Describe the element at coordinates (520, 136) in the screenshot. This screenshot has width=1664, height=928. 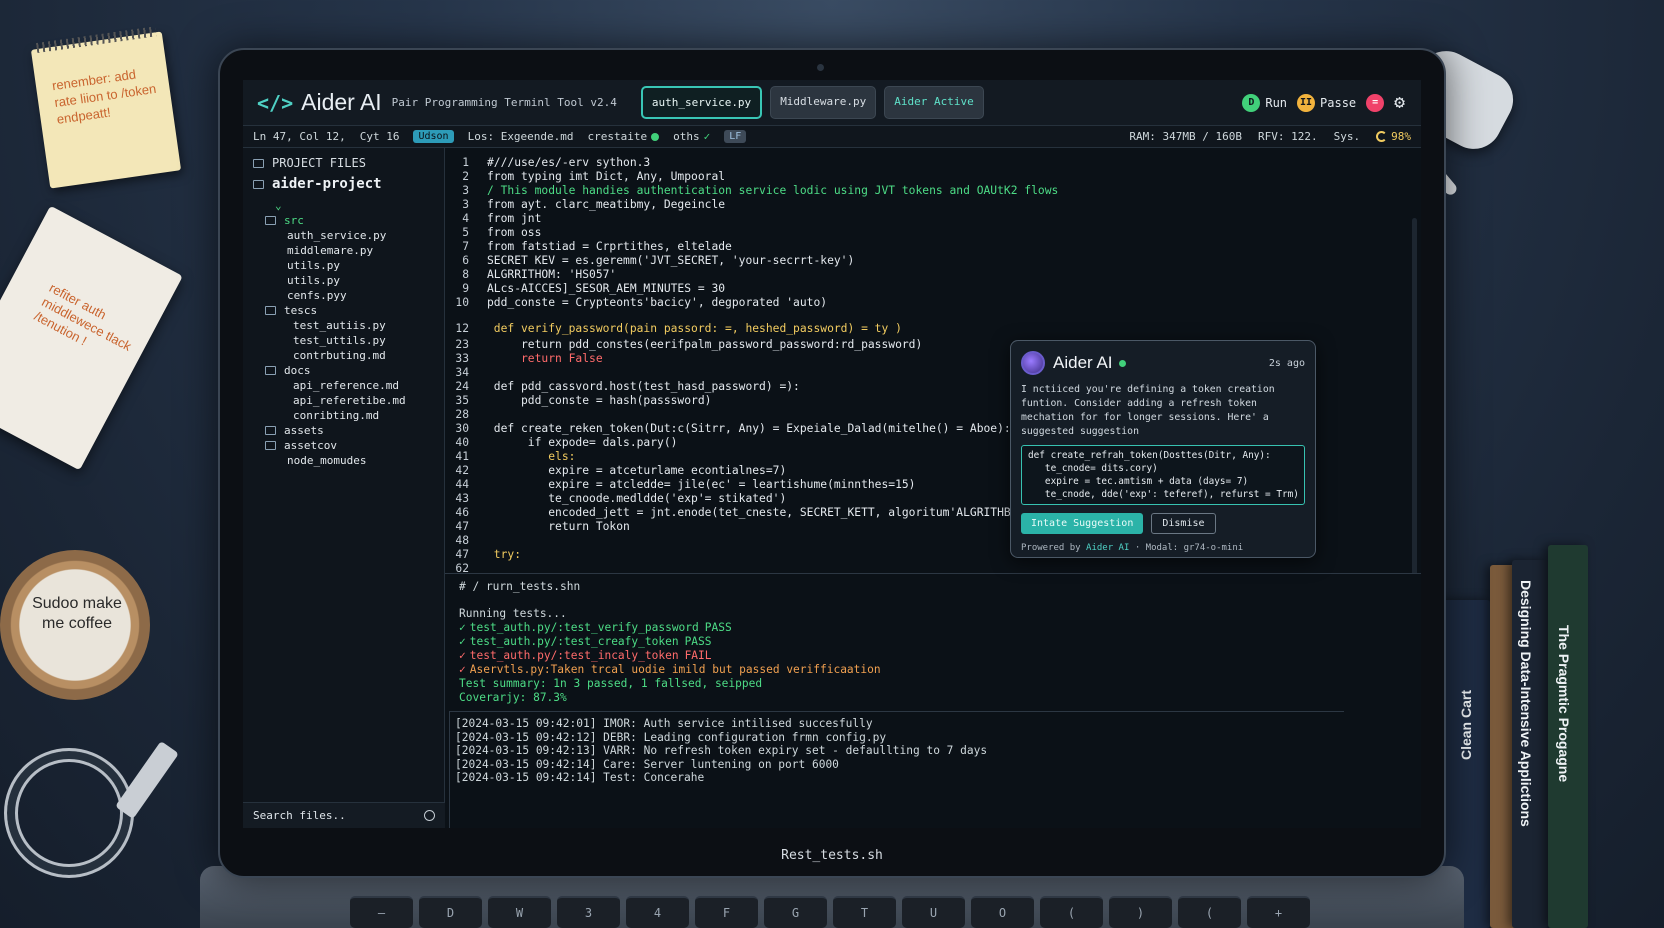
I see `los-indicator: Los: Exgeende.md` at that location.